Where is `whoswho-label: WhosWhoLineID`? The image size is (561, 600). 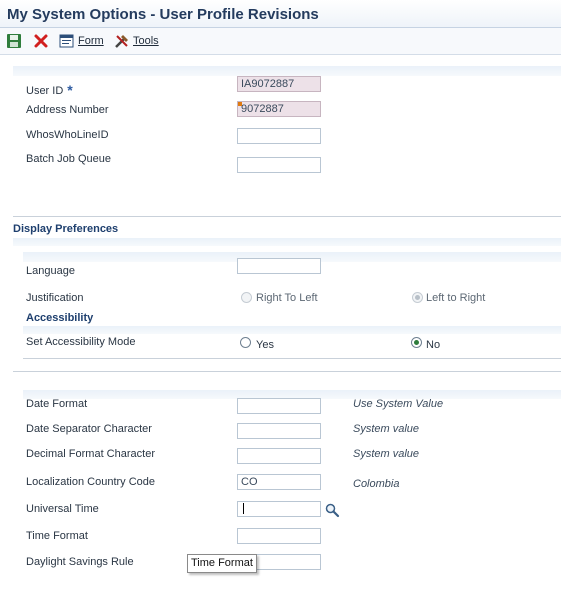 whoswho-label: WhosWhoLineID is located at coordinates (67, 135).